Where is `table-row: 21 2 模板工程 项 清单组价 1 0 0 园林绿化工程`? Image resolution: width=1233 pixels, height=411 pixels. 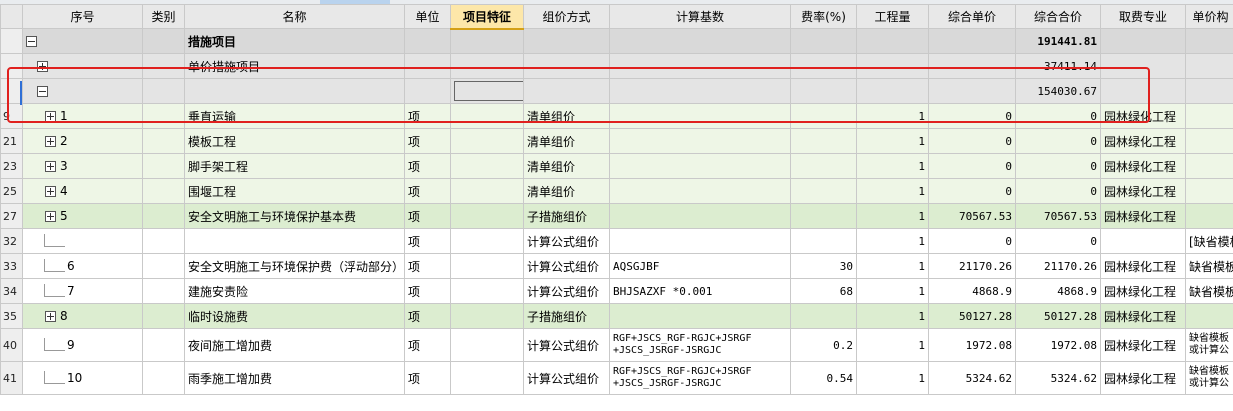
table-row: 21 2 模板工程 项 清单组价 1 0 0 园林绿化工程 is located at coordinates (616, 141).